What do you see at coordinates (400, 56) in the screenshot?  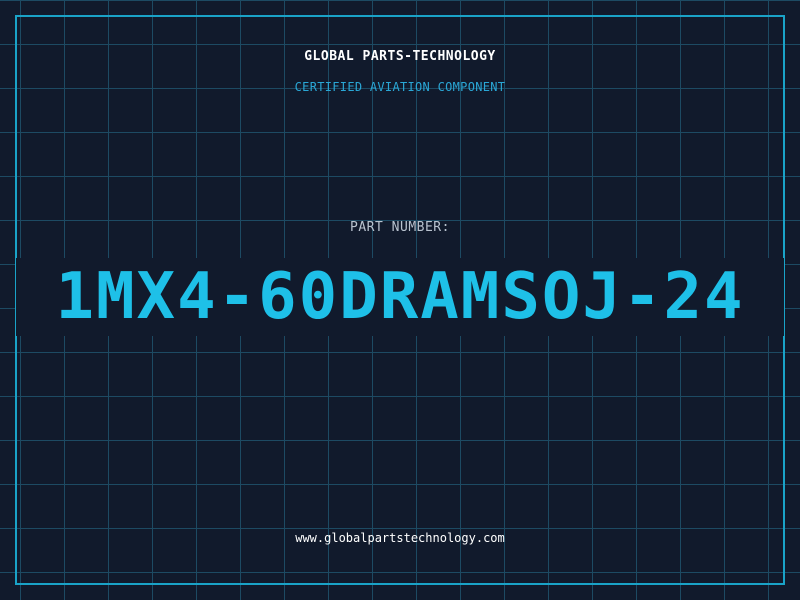 I see `company-name: GLOBAL PARTS-TECHNOLOGY` at bounding box center [400, 56].